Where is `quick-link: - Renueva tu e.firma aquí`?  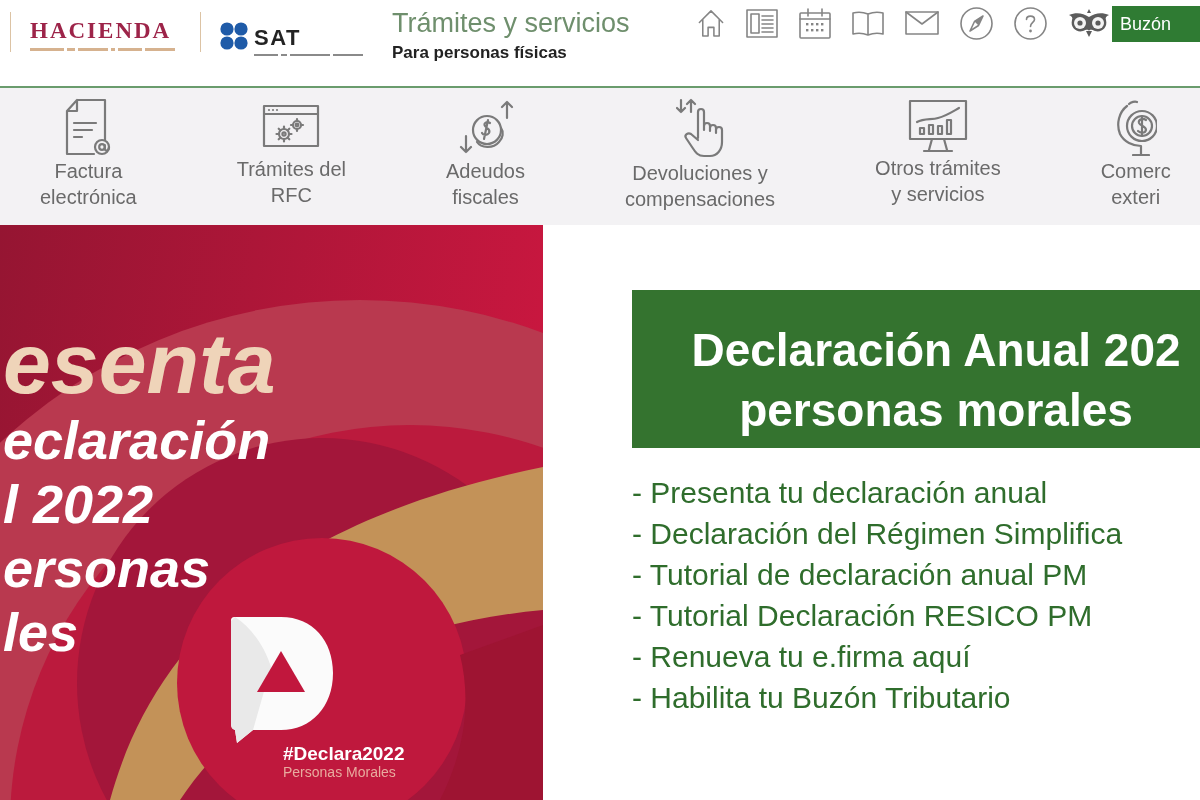 quick-link: - Renueva tu e.firma aquí is located at coordinates (801, 656).